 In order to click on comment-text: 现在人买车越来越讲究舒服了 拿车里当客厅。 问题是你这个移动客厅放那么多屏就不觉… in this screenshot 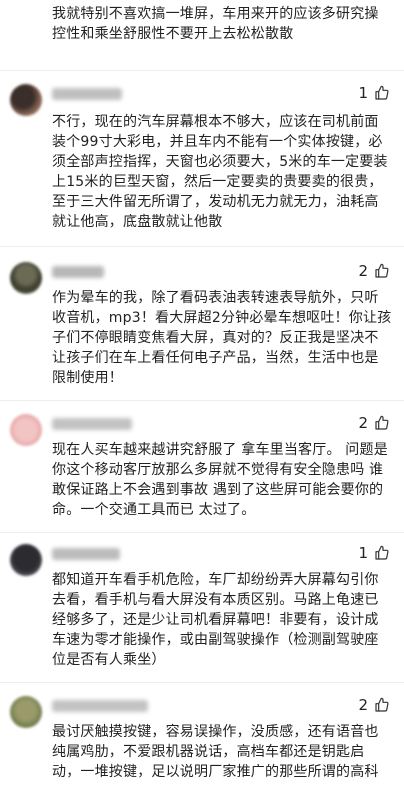, I will do `click(220, 480)`.